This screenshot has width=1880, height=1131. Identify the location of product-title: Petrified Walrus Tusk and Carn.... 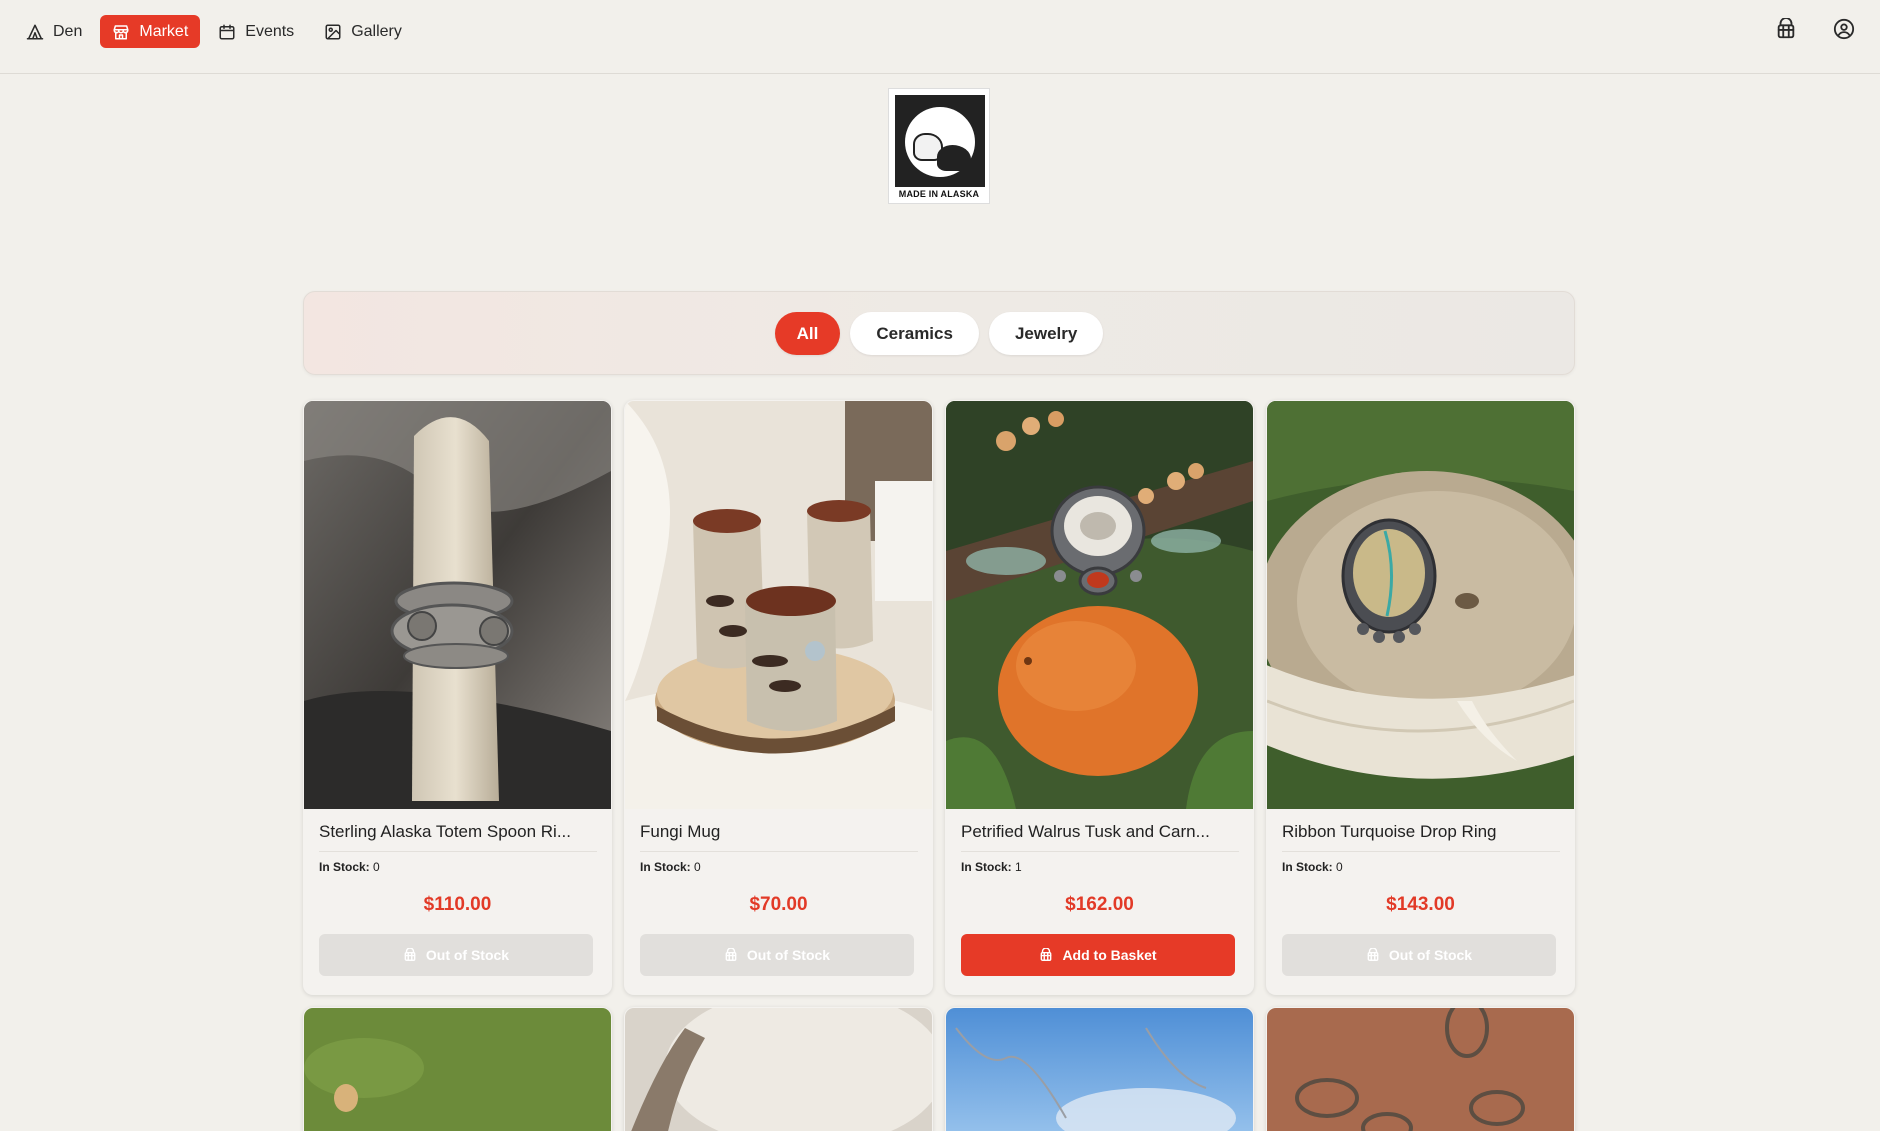
(1101, 832).